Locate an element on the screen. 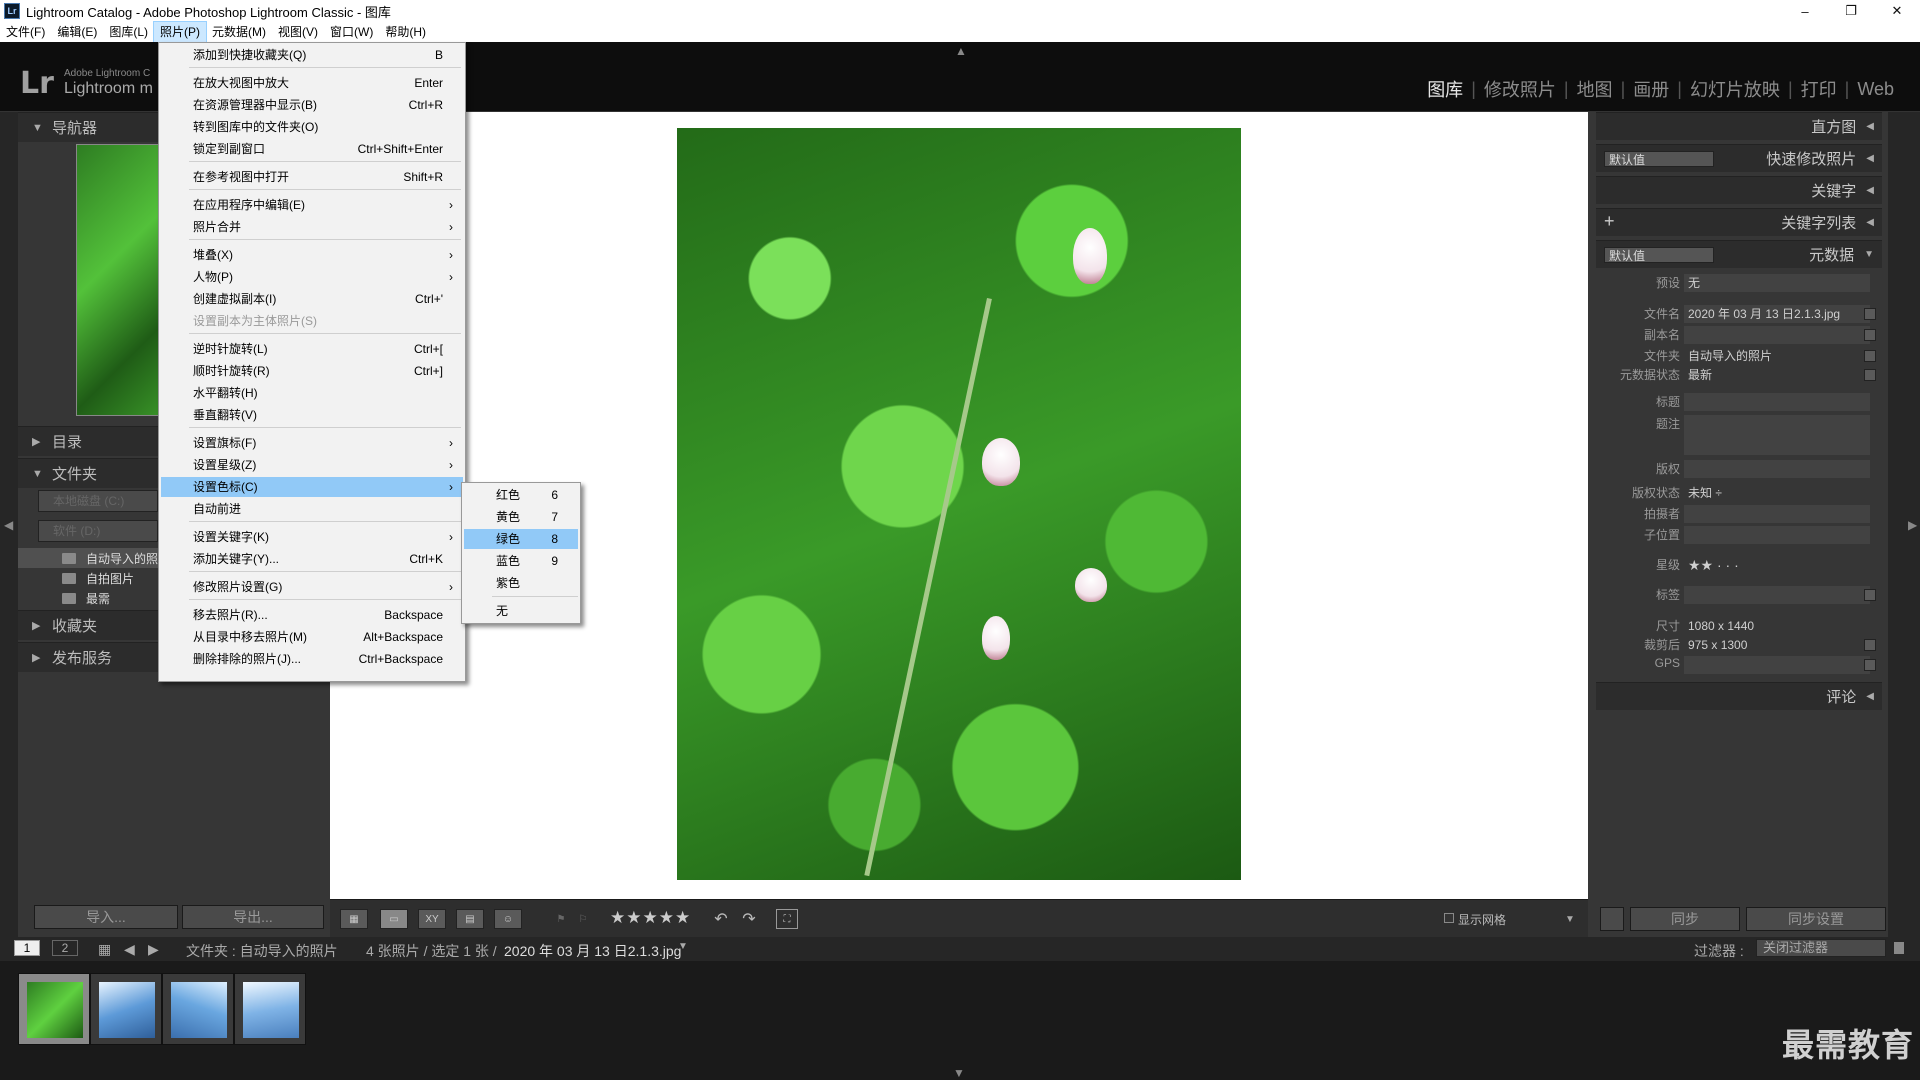  module-book: 画册 is located at coordinates (1651, 89).